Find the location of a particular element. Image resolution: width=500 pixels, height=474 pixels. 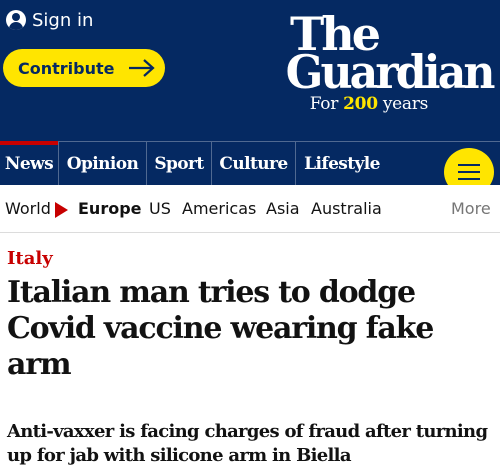

subnav-europe: Europe is located at coordinates (110, 208).